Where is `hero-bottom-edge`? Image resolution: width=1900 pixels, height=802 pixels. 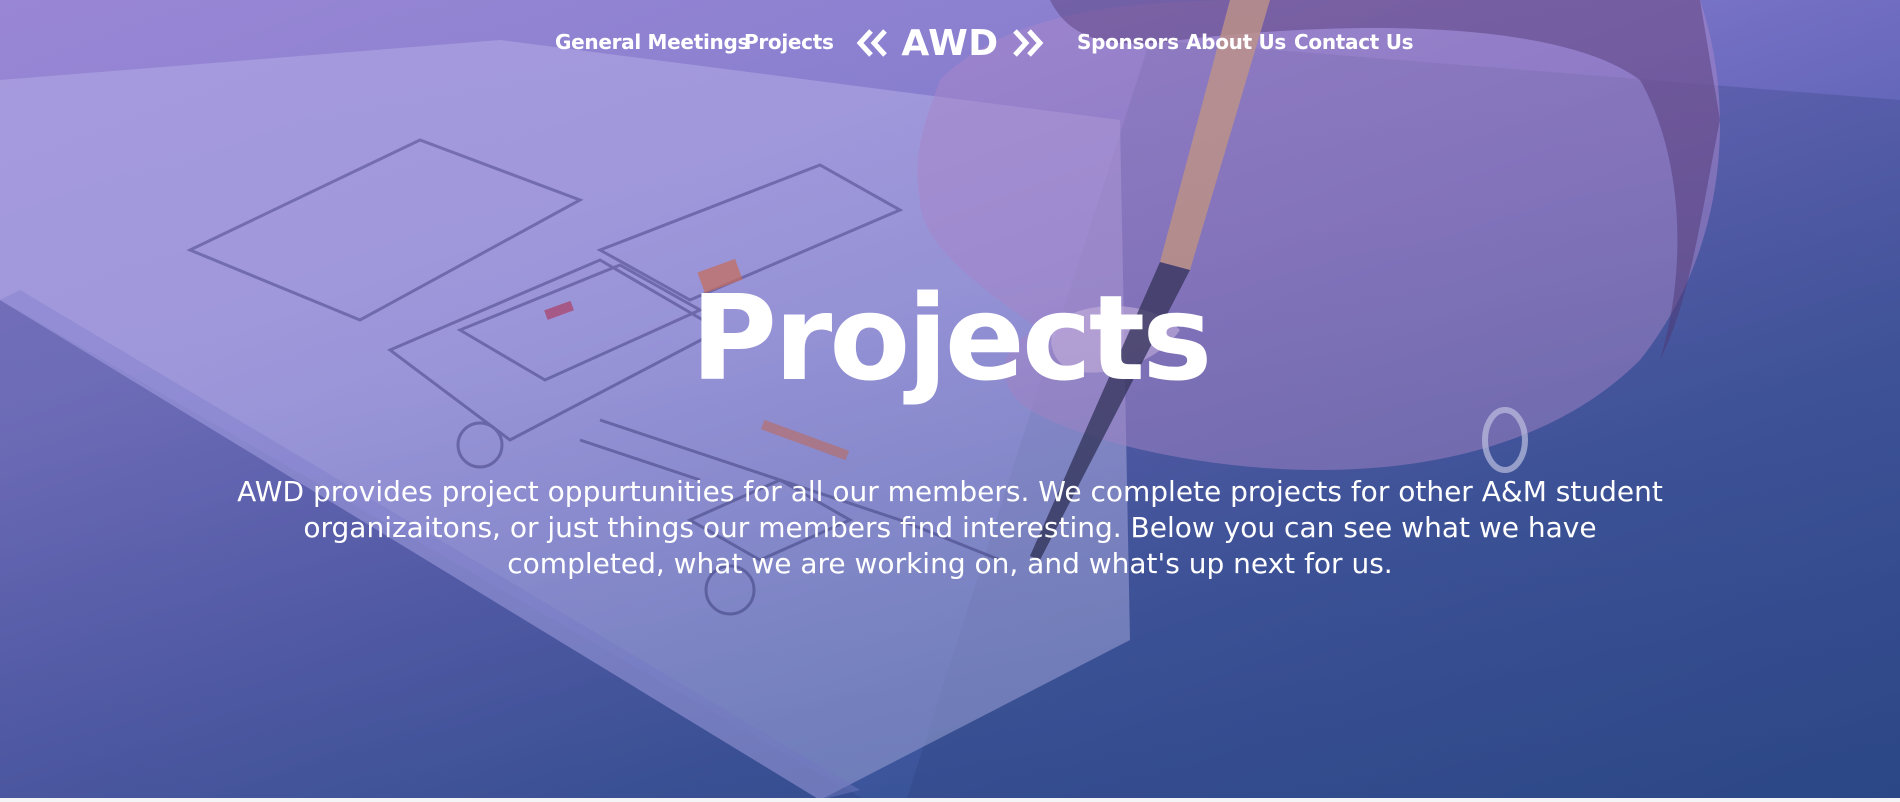
hero-bottom-edge is located at coordinates (950, 800).